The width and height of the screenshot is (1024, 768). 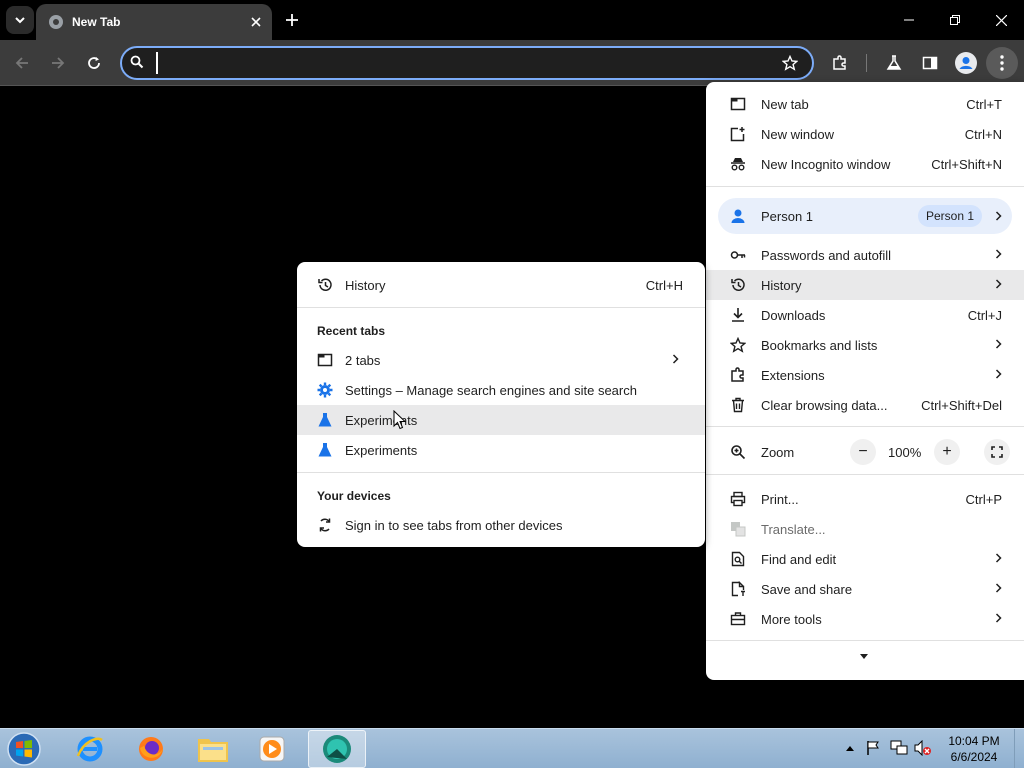 I want to click on address-input, so click(x=466, y=63).